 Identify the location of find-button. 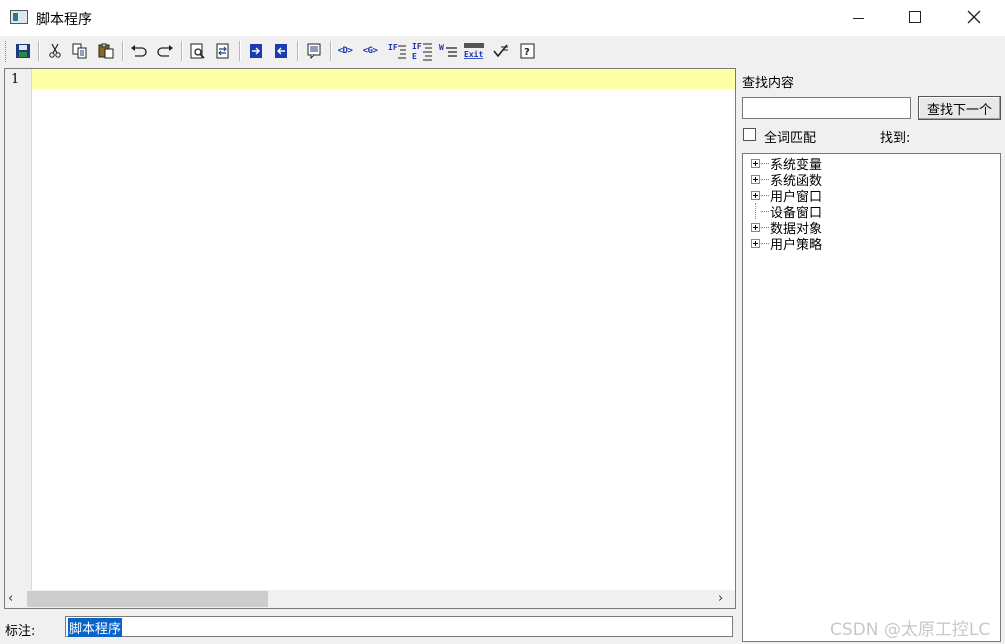
(198, 51).